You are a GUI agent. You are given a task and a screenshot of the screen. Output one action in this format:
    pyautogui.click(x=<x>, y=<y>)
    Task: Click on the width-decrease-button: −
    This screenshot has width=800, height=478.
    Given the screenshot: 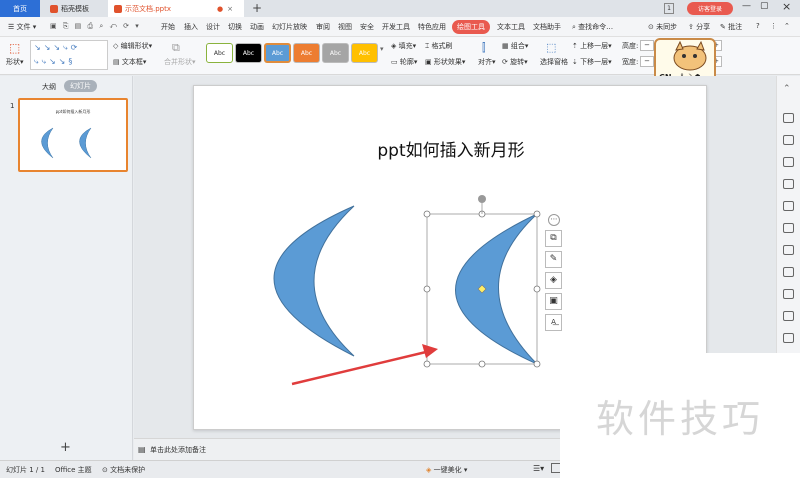 What is the action you would take?
    pyautogui.click(x=647, y=61)
    